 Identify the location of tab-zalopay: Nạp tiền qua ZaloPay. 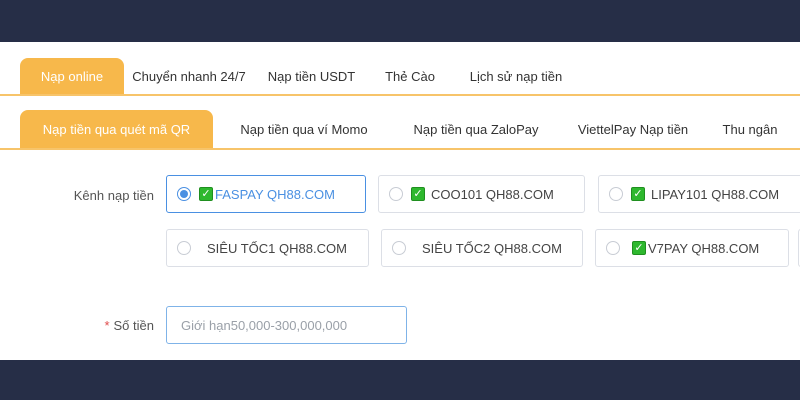
(476, 129).